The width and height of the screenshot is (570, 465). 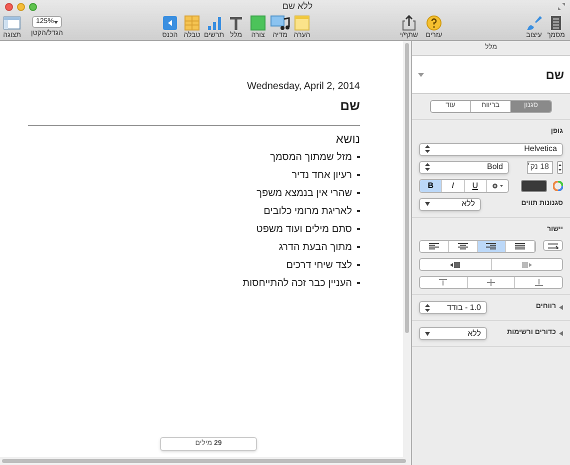 What do you see at coordinates (308, 211) in the screenshot?
I see `bullet-text: לאריגת מרומי כלובים` at bounding box center [308, 211].